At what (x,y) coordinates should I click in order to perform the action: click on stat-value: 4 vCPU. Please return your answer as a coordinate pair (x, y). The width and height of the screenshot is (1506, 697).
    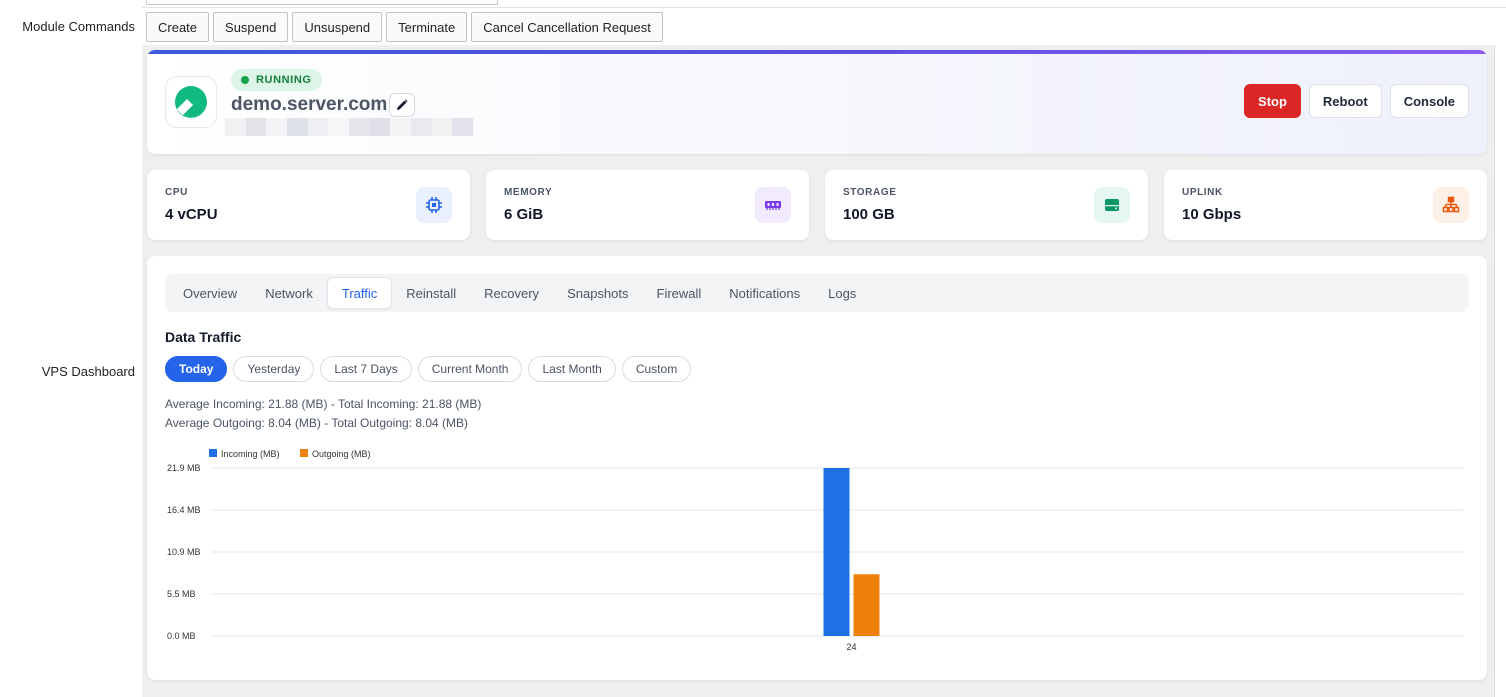
    Looking at the image, I should click on (191, 214).